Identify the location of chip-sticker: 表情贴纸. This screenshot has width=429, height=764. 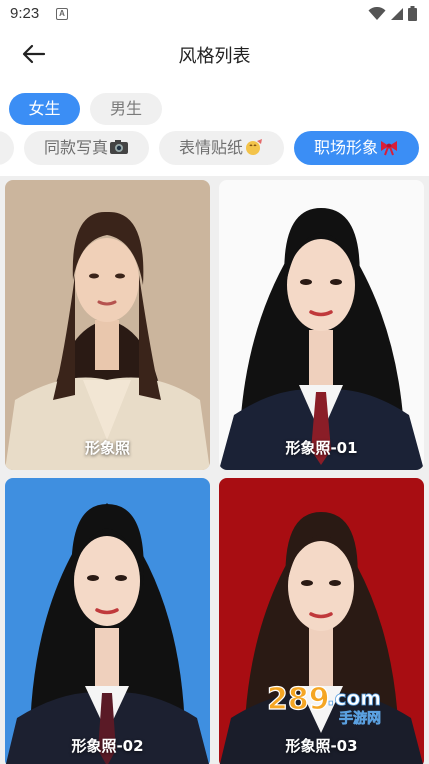
(221, 148).